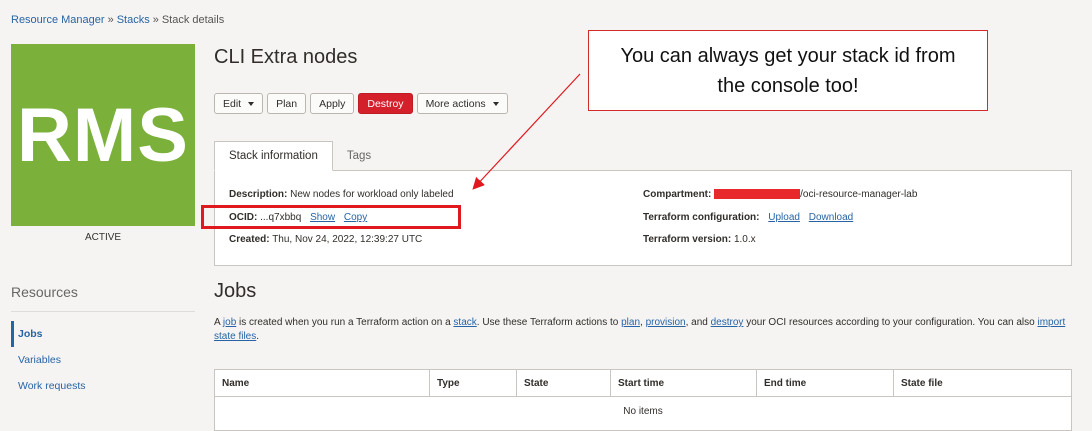 The image size is (1092, 431). Describe the element at coordinates (859, 194) in the screenshot. I see `compartment-value: /oci-resource-manager-lab` at that location.